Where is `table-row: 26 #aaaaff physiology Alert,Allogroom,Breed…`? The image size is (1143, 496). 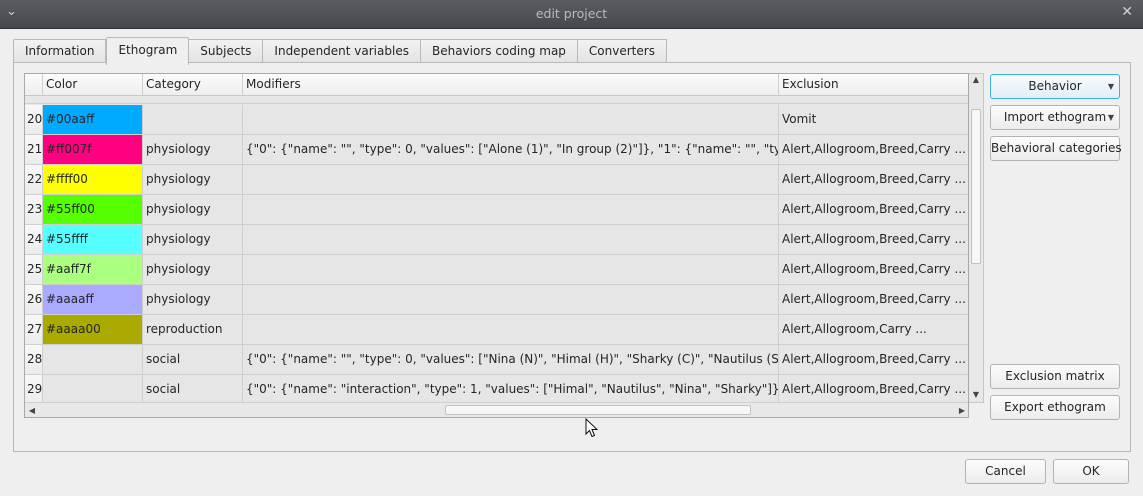 table-row: 26 #aaaaff physiology Alert,Allogroom,Breed… is located at coordinates (496, 300).